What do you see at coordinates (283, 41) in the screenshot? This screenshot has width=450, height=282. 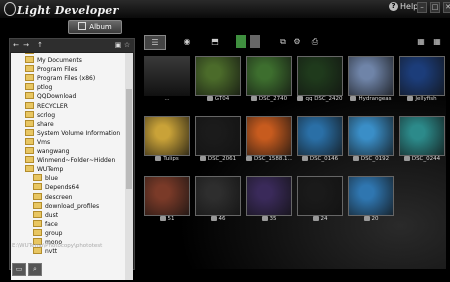 I see `compare-icon: ⧉` at bounding box center [283, 41].